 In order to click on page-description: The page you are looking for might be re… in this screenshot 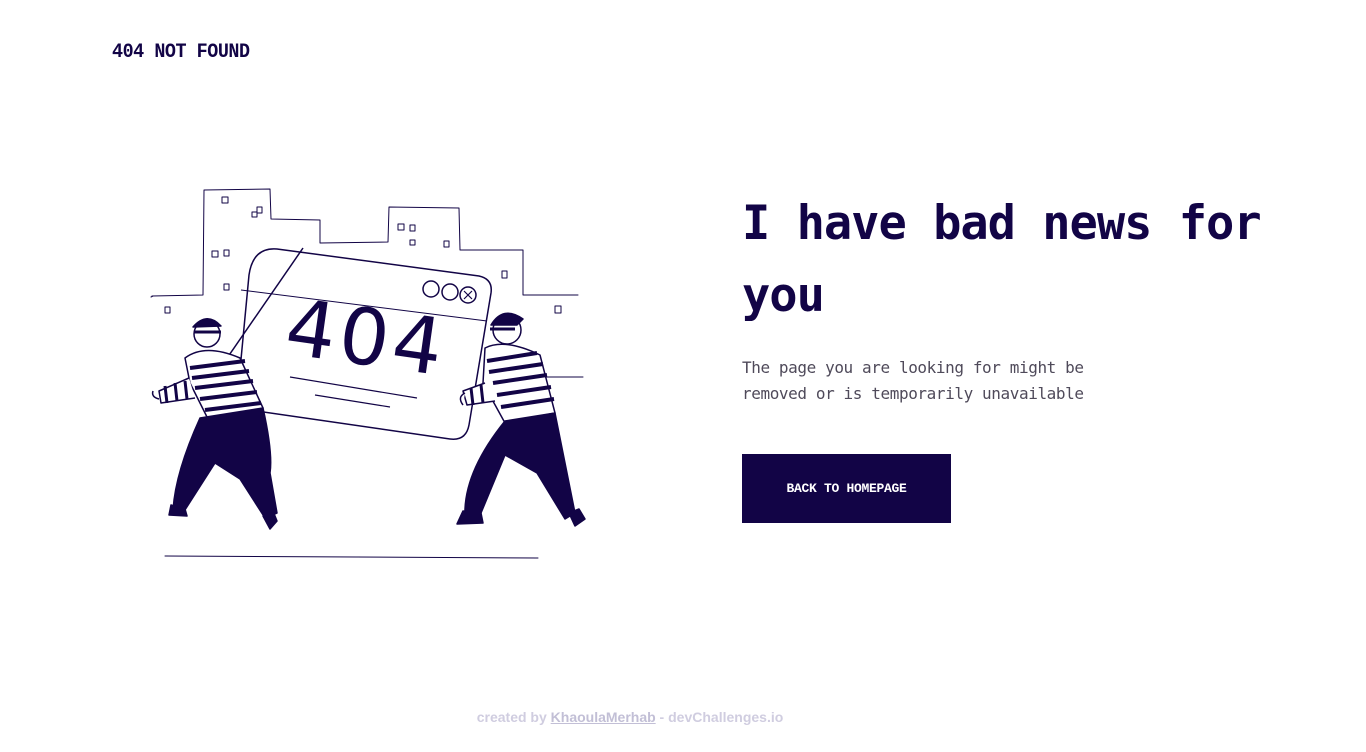, I will do `click(913, 380)`.